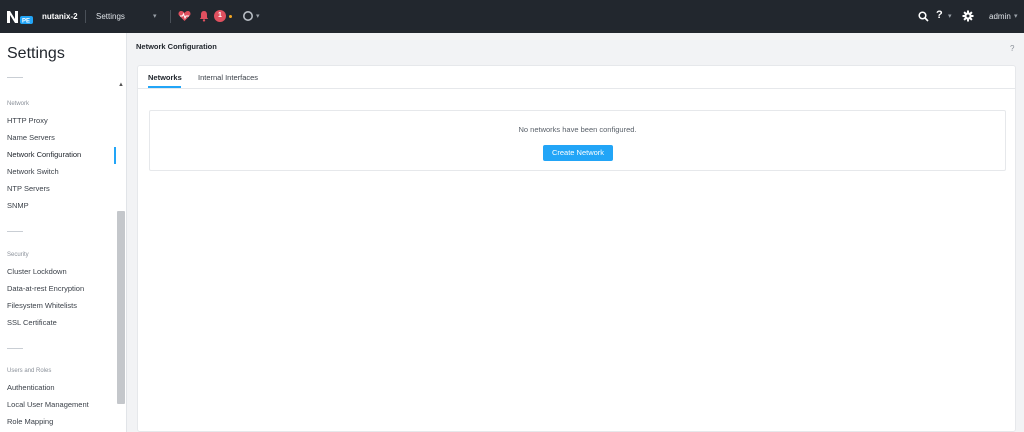  I want to click on sidebar-item-http-proxy: HTTP Proxy, so click(61, 121).